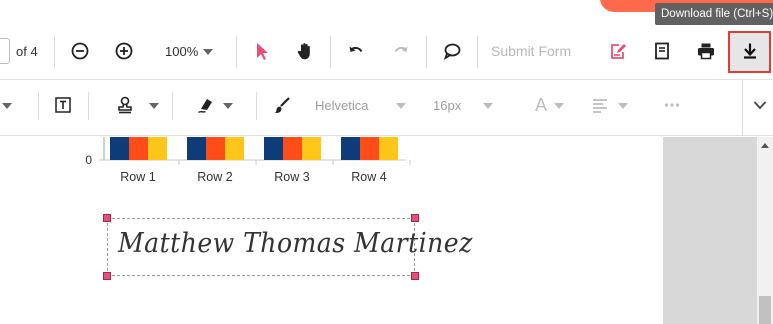 This screenshot has height=324, width=773. I want to click on signature-text: Matthew Thomas Martinez, so click(295, 243).